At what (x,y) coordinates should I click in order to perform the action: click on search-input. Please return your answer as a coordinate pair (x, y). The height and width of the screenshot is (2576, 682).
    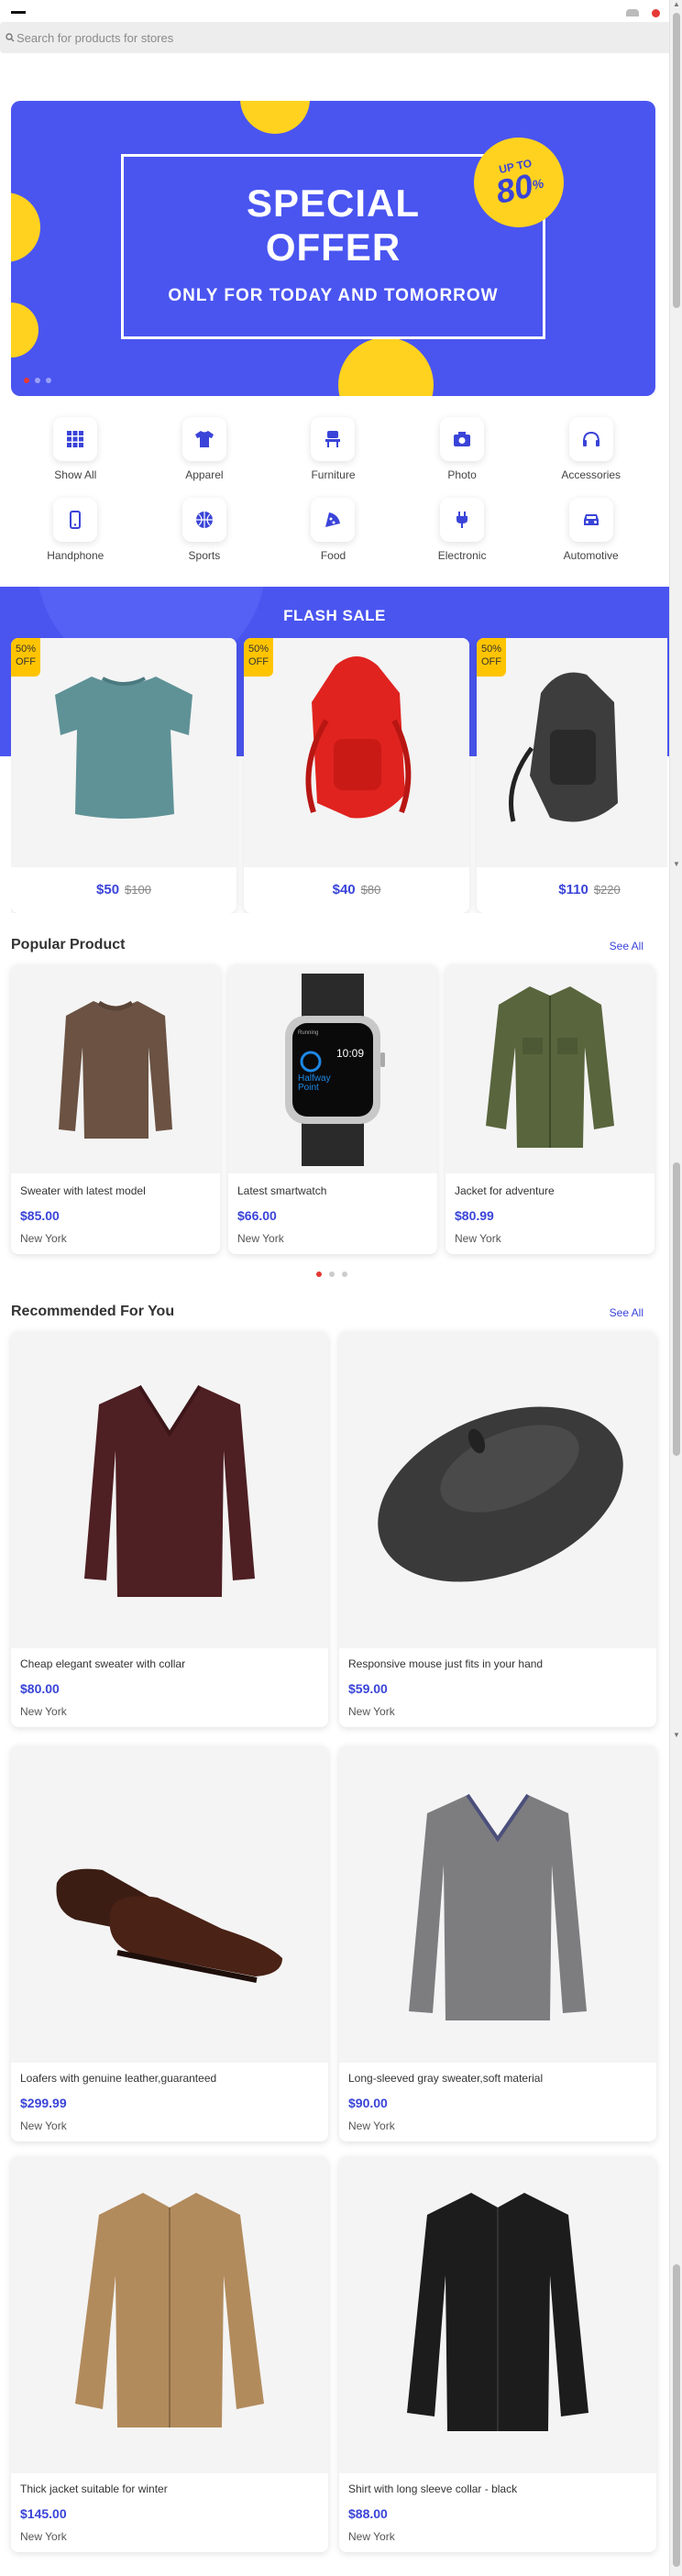
    Looking at the image, I should click on (291, 38).